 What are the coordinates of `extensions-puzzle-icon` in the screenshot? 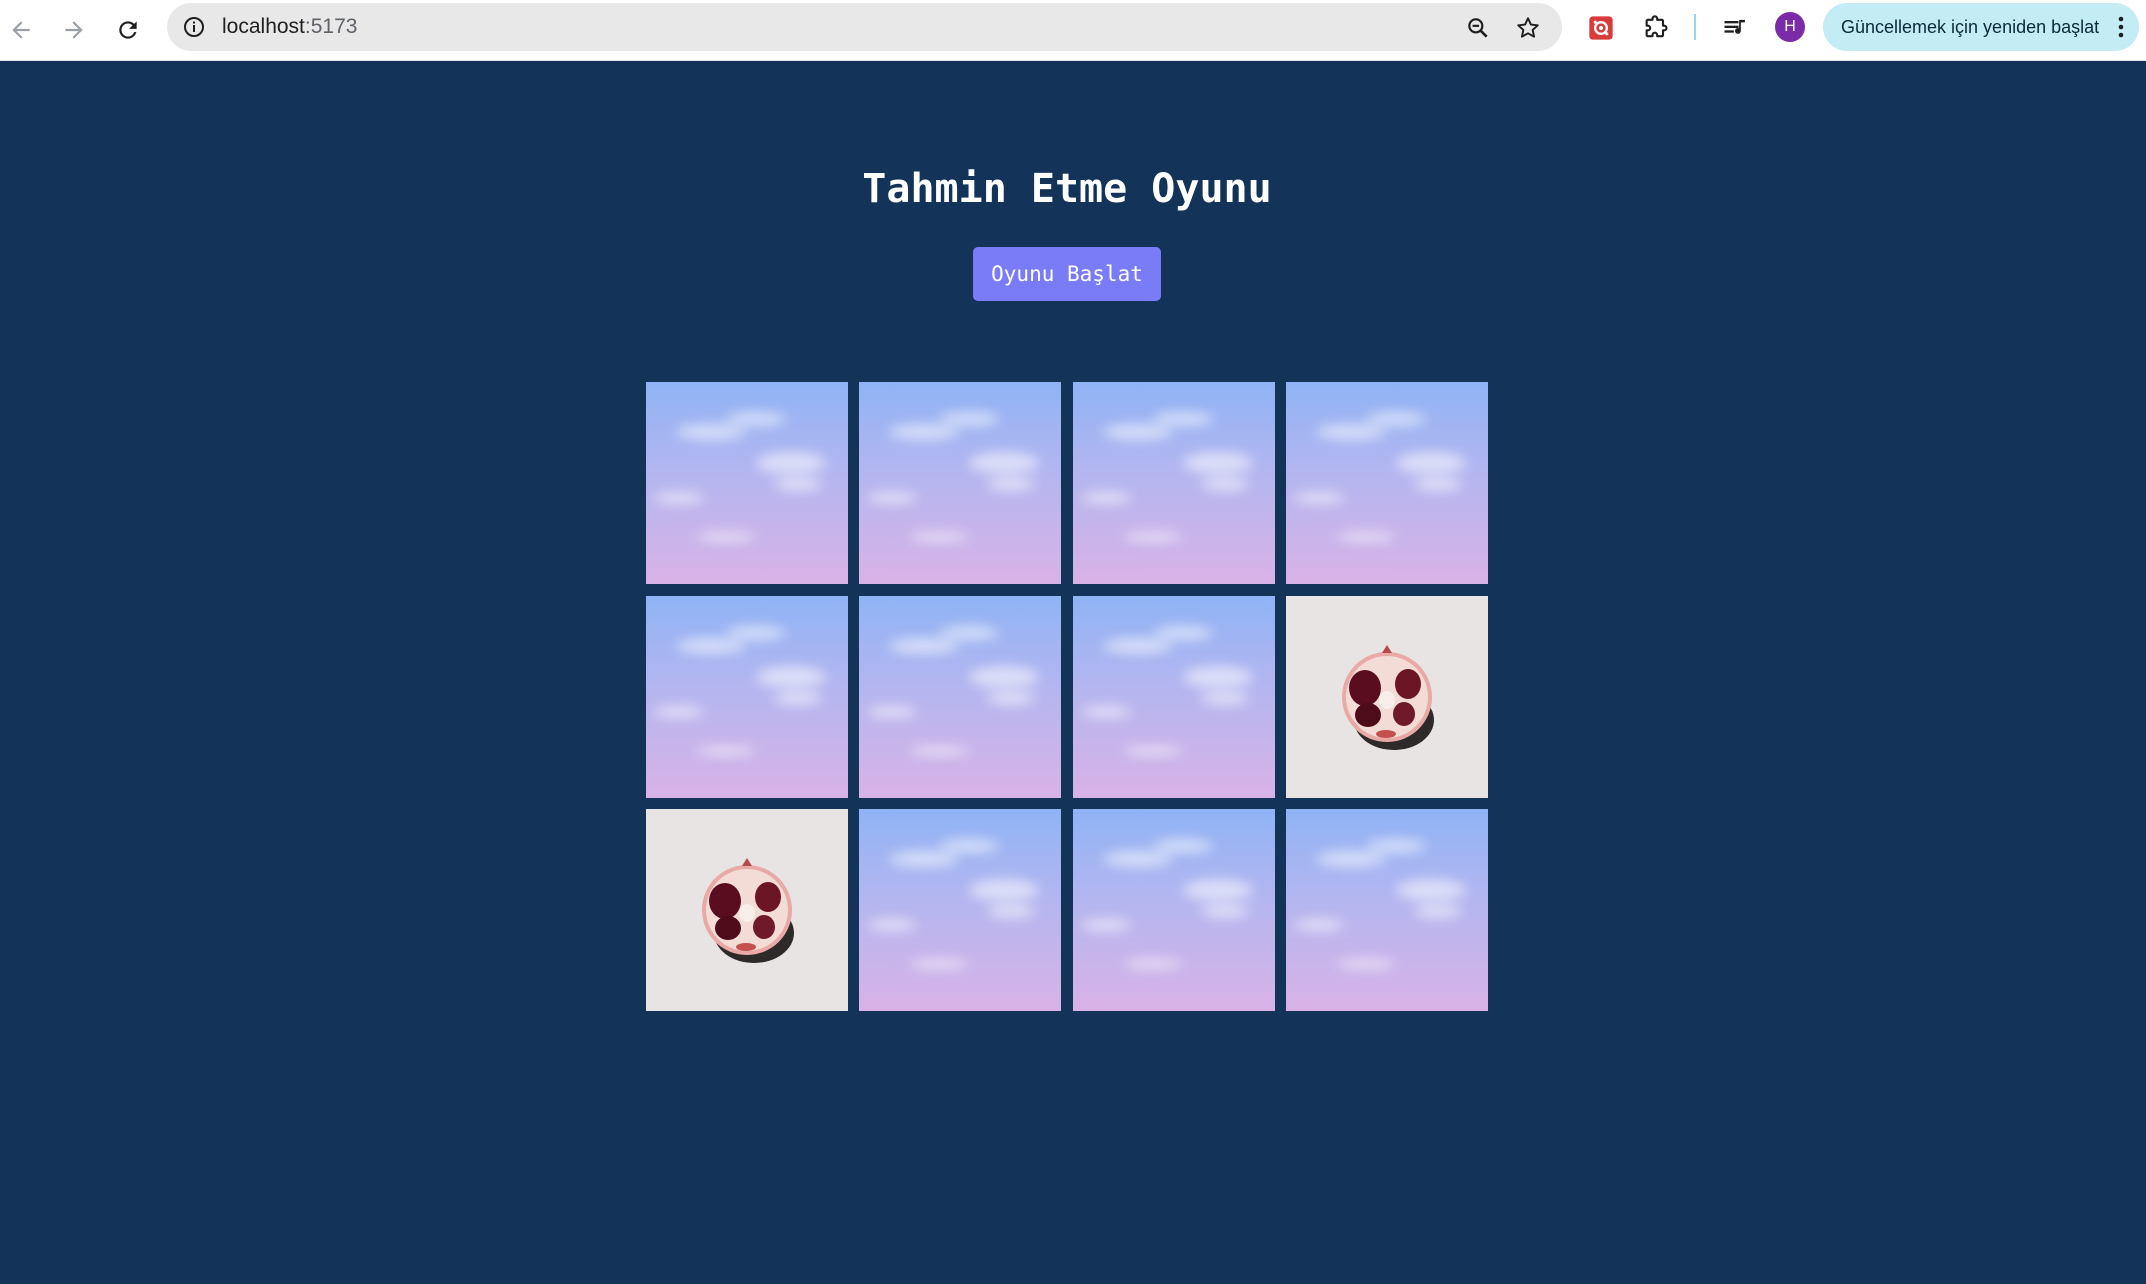 It's located at (1656, 28).